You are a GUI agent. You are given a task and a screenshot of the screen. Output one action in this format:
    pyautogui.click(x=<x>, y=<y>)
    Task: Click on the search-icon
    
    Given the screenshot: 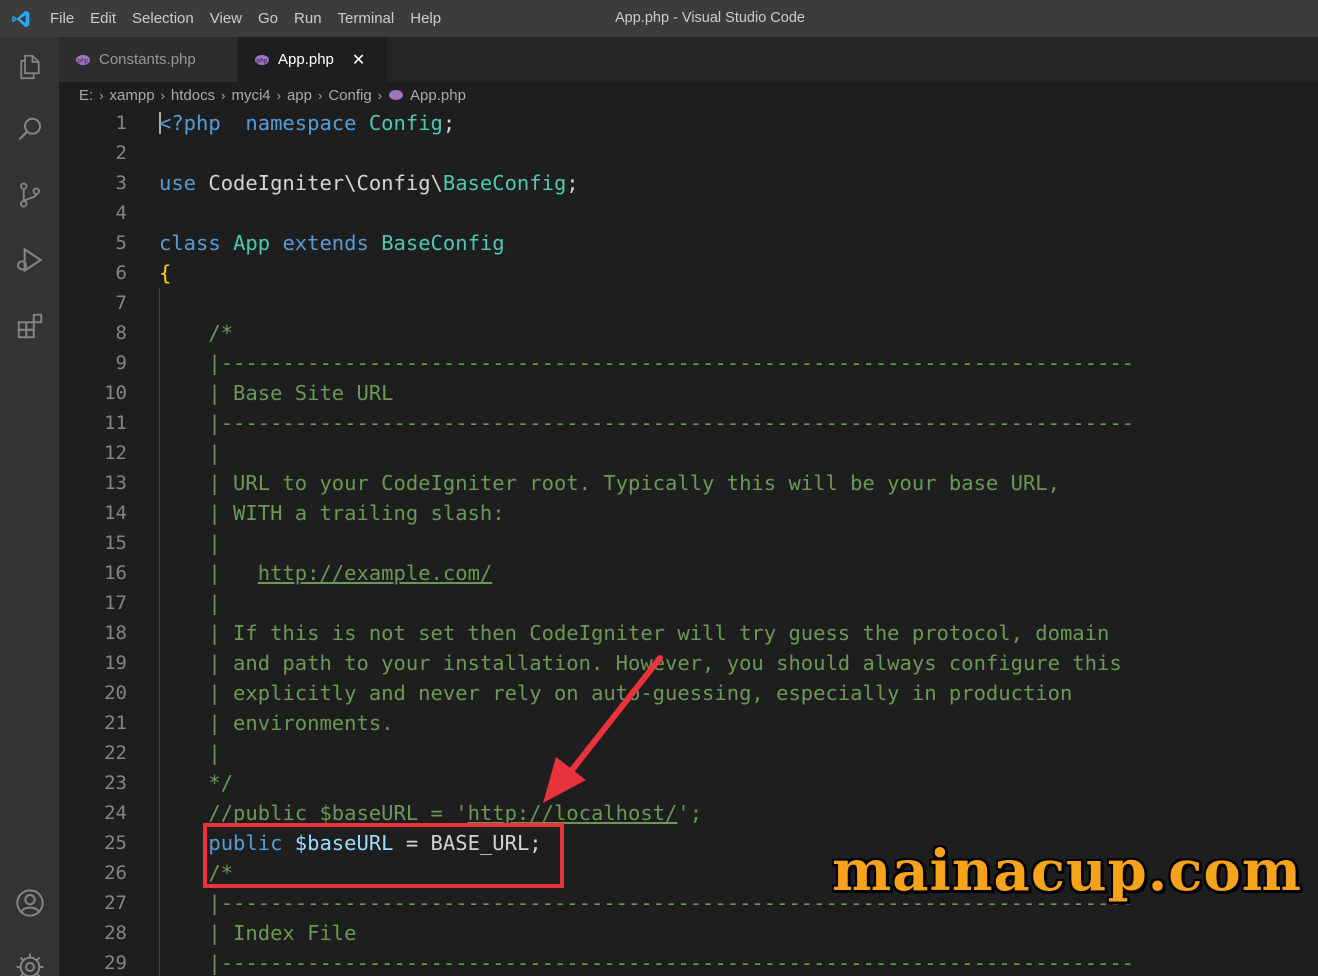 What is the action you would take?
    pyautogui.click(x=29, y=130)
    